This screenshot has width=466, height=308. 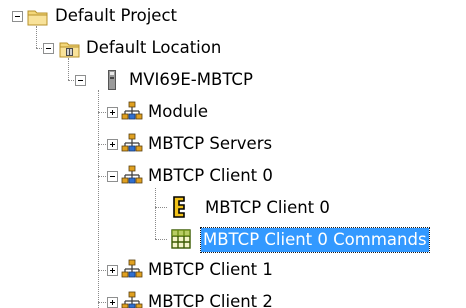 I want to click on tree-node-label: MBTCP Servers, so click(x=210, y=144).